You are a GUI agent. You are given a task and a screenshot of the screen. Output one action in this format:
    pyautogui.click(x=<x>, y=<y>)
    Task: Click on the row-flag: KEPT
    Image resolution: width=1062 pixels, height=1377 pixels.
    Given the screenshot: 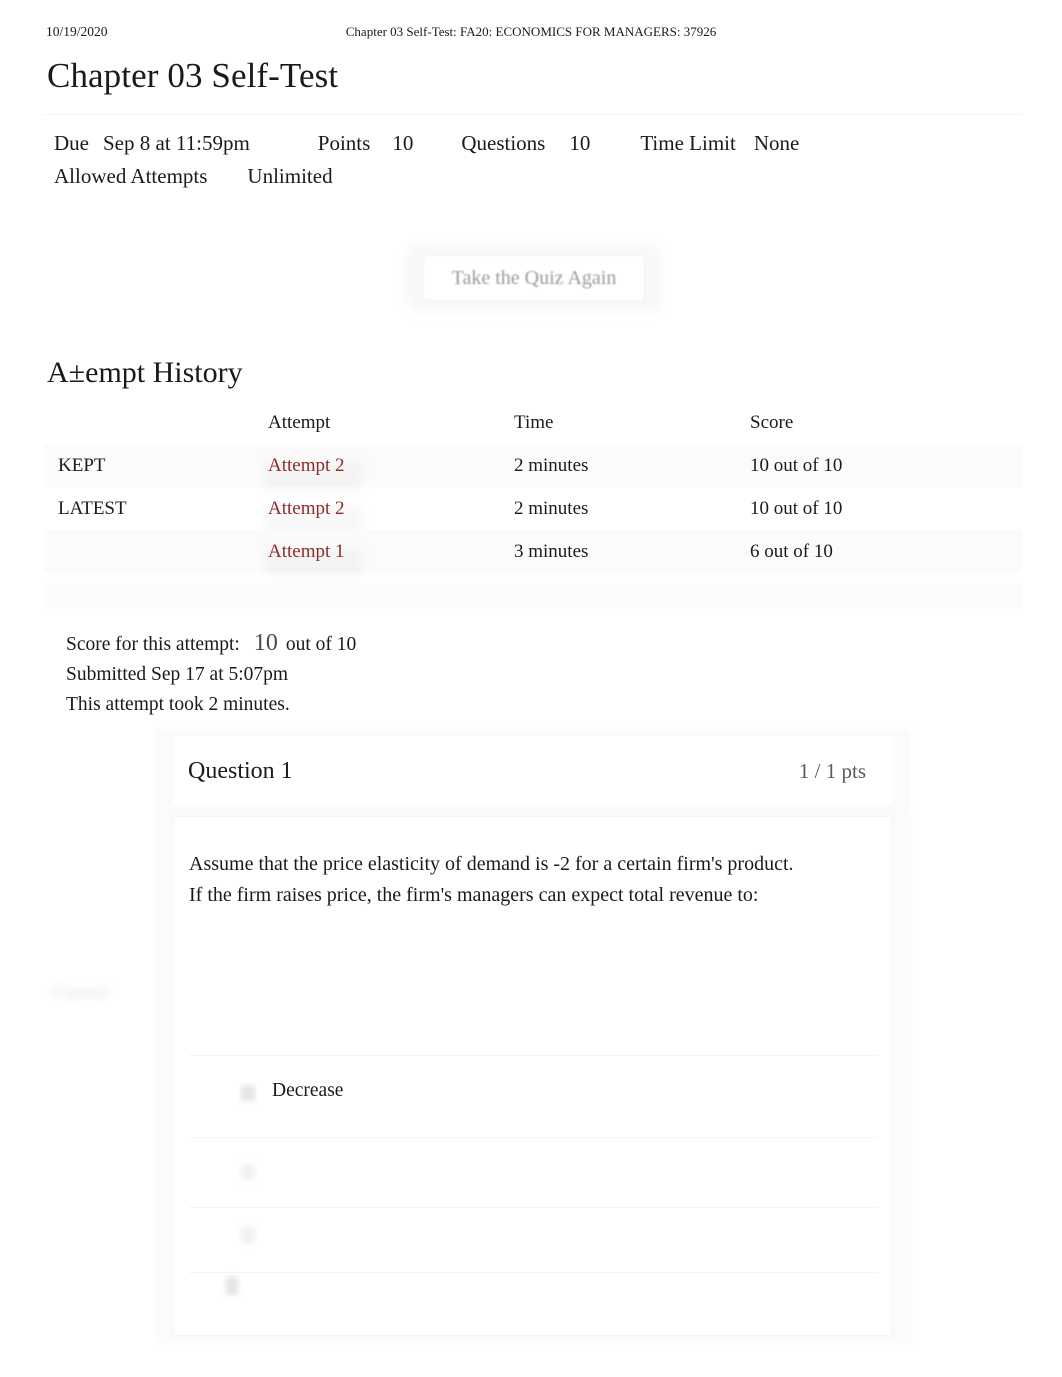 What is the action you would take?
    pyautogui.click(x=82, y=465)
    